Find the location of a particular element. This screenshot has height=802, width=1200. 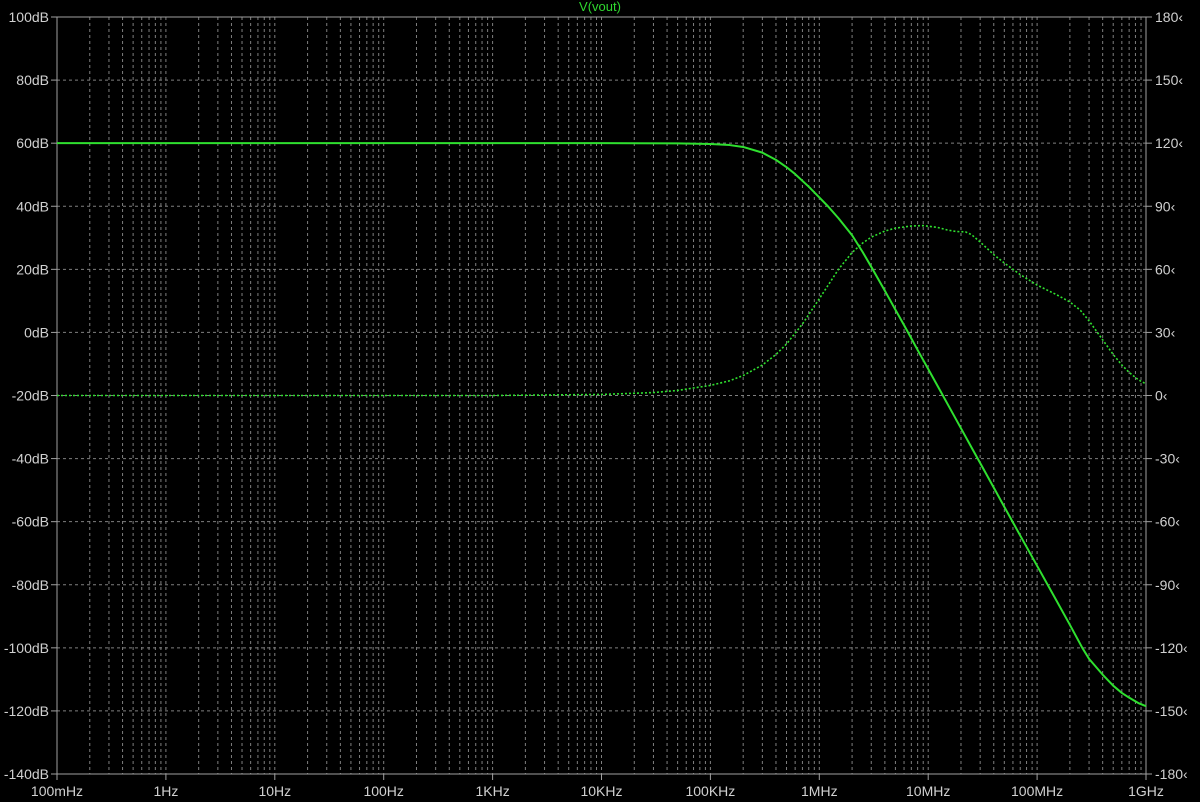

x-tick-label: 10Hz is located at coordinates (274, 791).